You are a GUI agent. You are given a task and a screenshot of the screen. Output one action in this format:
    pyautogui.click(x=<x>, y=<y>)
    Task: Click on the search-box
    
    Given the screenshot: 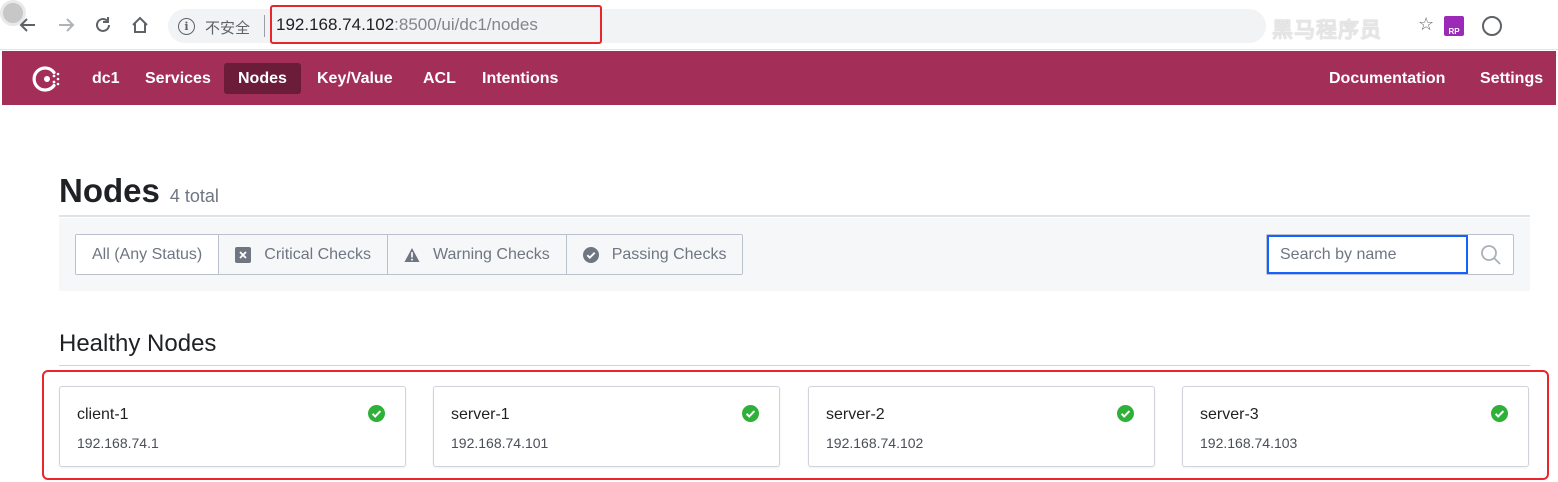 What is the action you would take?
    pyautogui.click(x=1390, y=254)
    